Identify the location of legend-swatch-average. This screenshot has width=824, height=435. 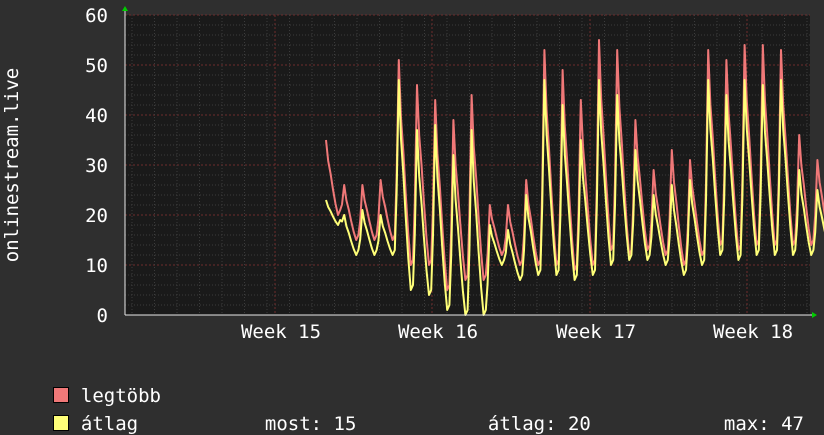
(60, 423).